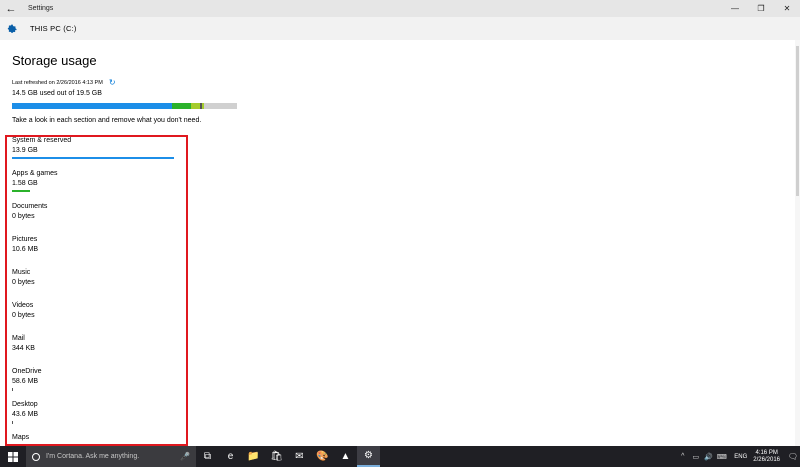  What do you see at coordinates (53, 28) in the screenshot?
I see `drive-title: THIS PC (C:)` at bounding box center [53, 28].